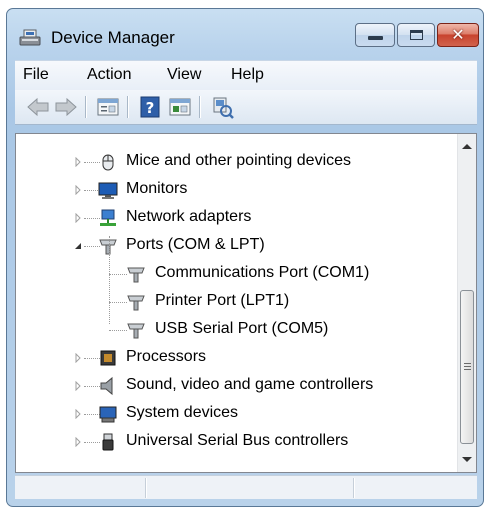 This screenshot has width=490, height=513. I want to click on collapse-arrow-icon, so click(78, 246).